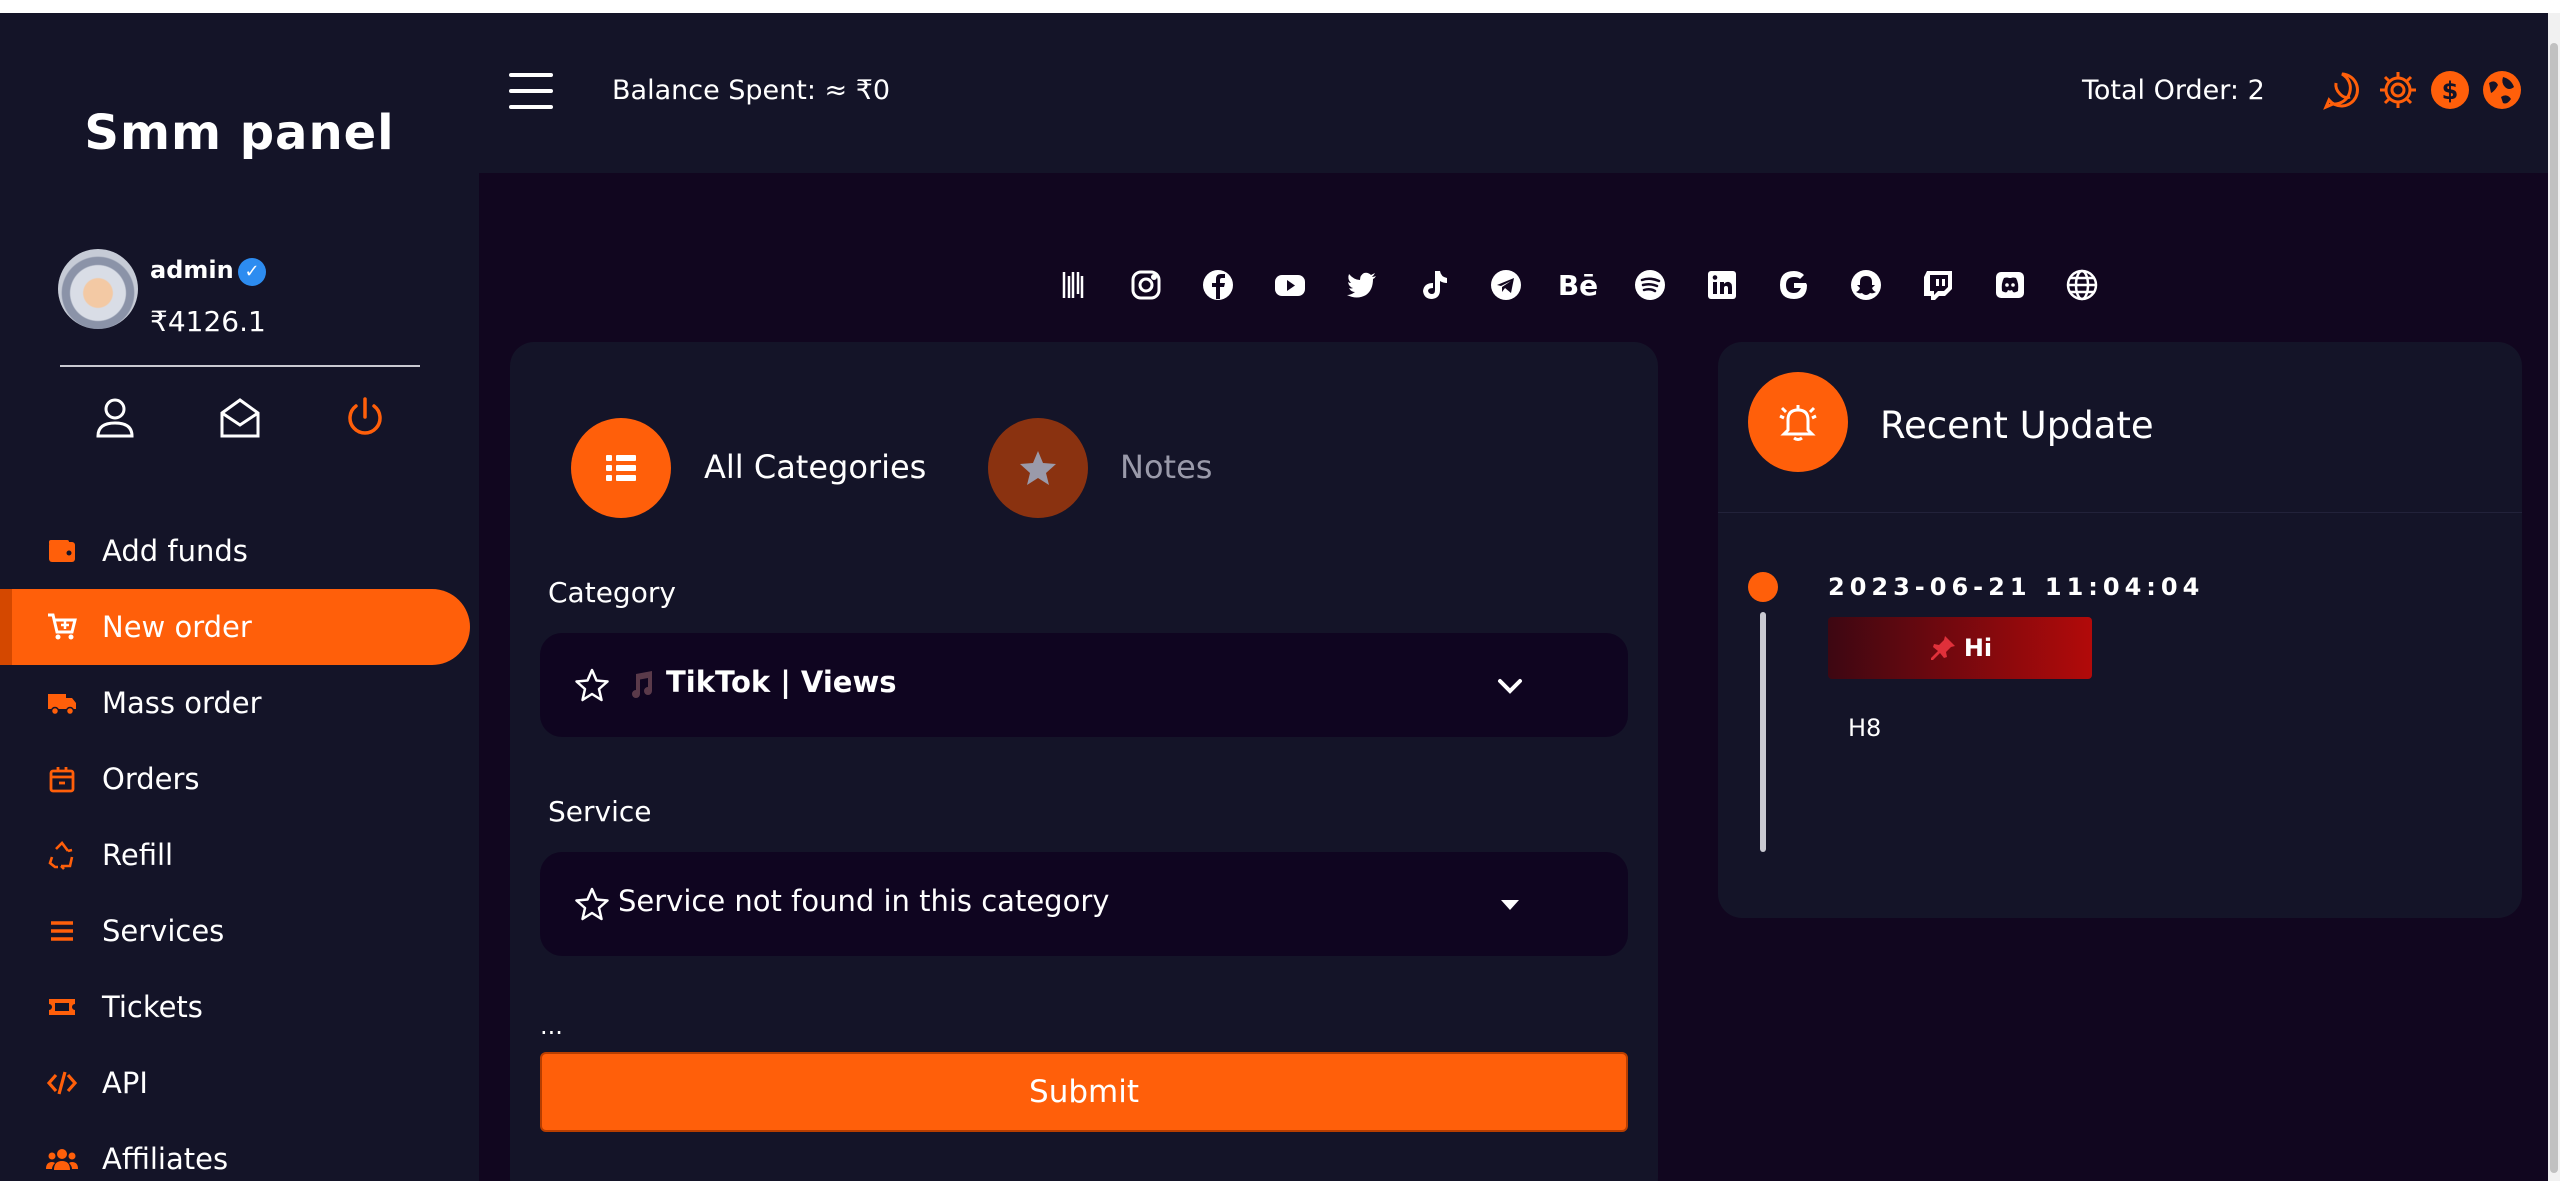 This screenshot has height=1181, width=2560. I want to click on all-categories-tab, so click(621, 468).